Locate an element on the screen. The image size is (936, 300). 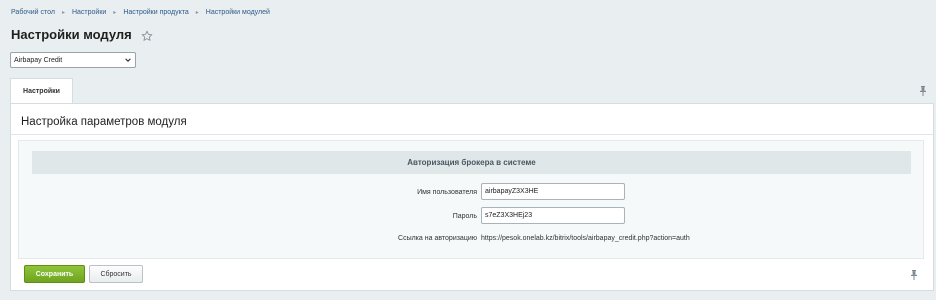
divider is located at coordinates (472, 134).